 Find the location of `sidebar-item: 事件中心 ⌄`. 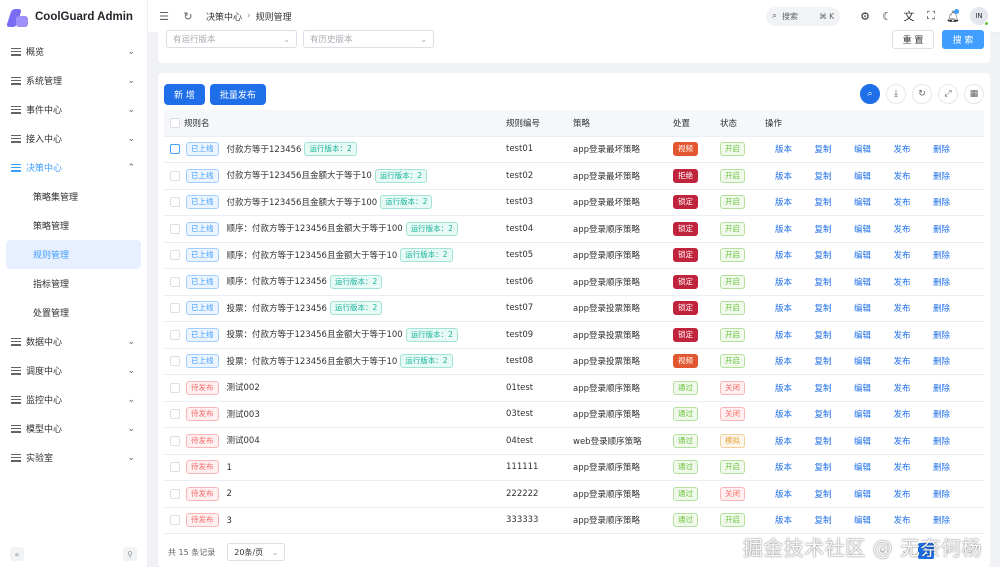

sidebar-item: 事件中心 ⌄ is located at coordinates (73, 109).